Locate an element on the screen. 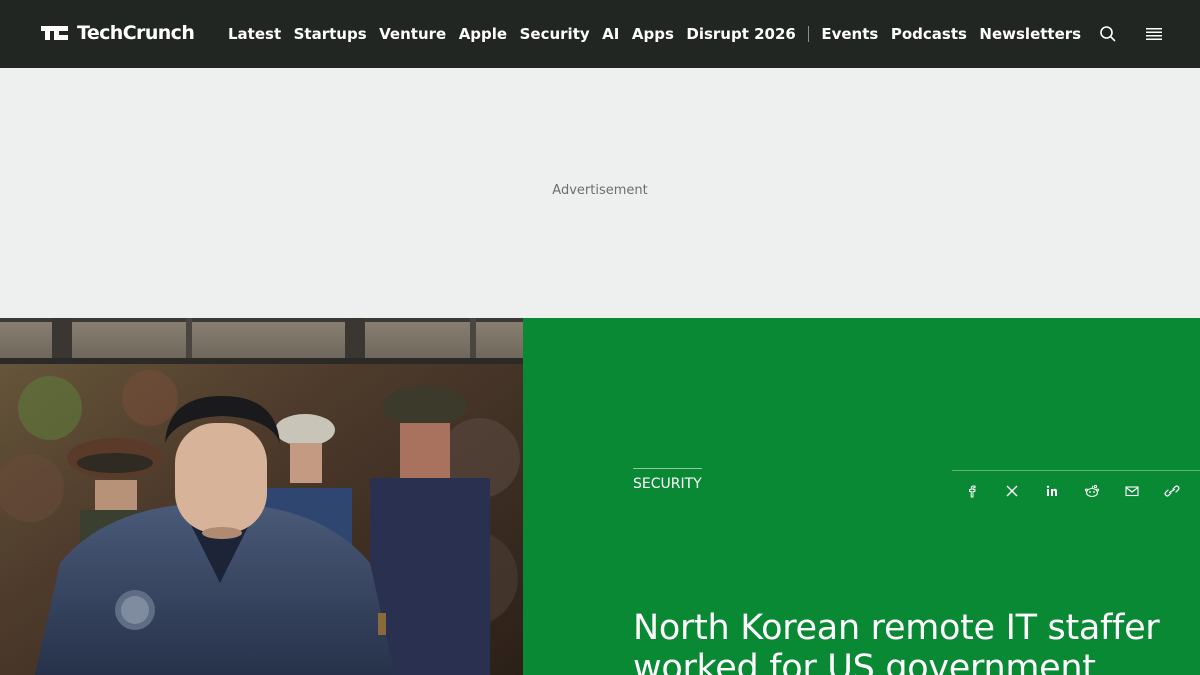 The height and width of the screenshot is (675, 1200). share-reddit-button is located at coordinates (1092, 491).